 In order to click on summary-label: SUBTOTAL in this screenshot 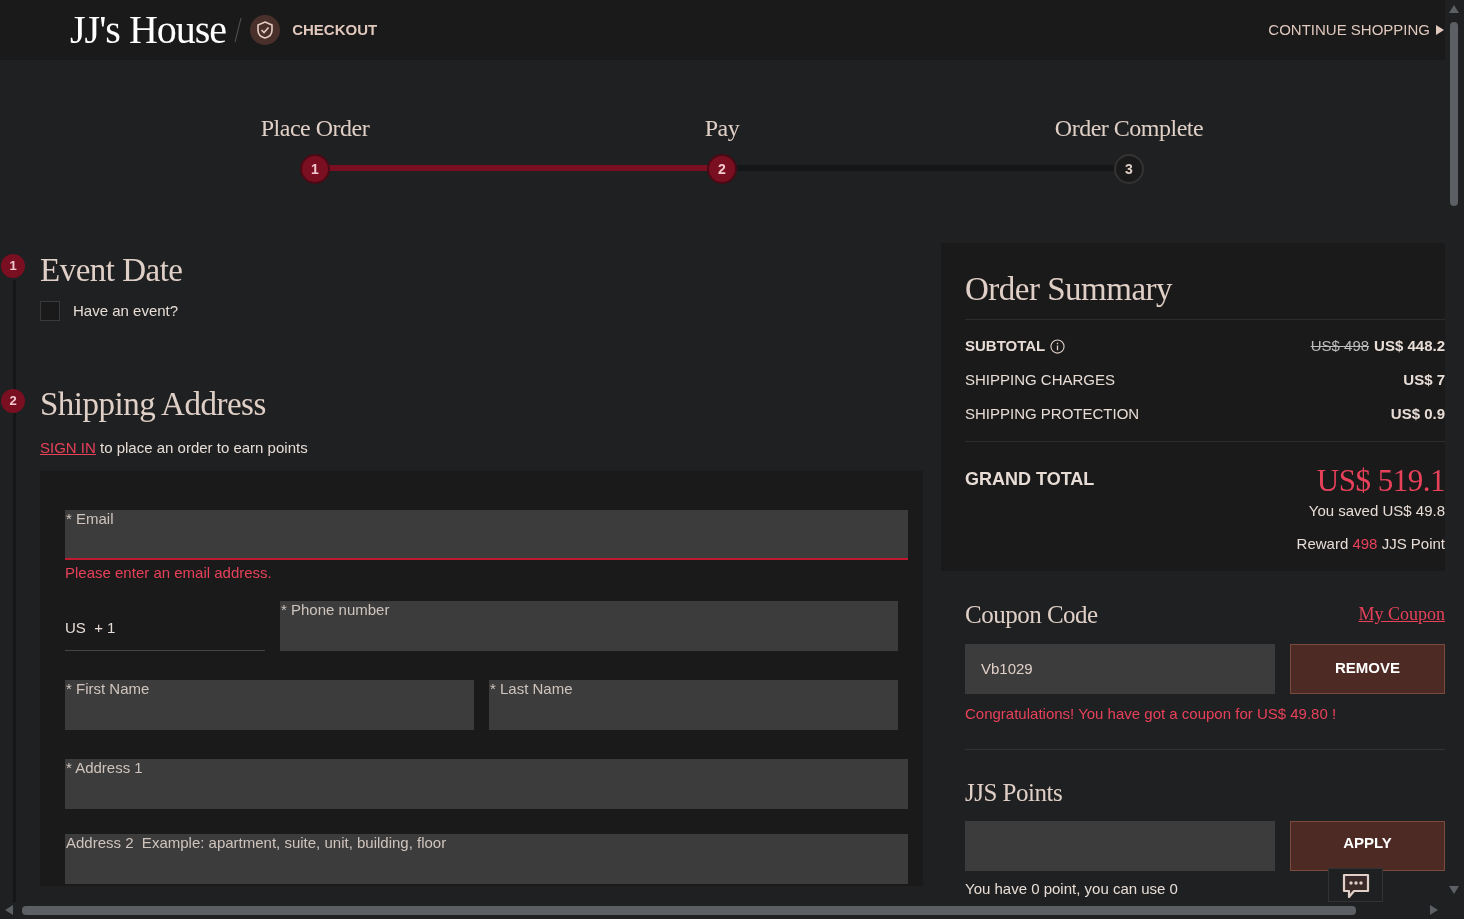, I will do `click(1005, 345)`.